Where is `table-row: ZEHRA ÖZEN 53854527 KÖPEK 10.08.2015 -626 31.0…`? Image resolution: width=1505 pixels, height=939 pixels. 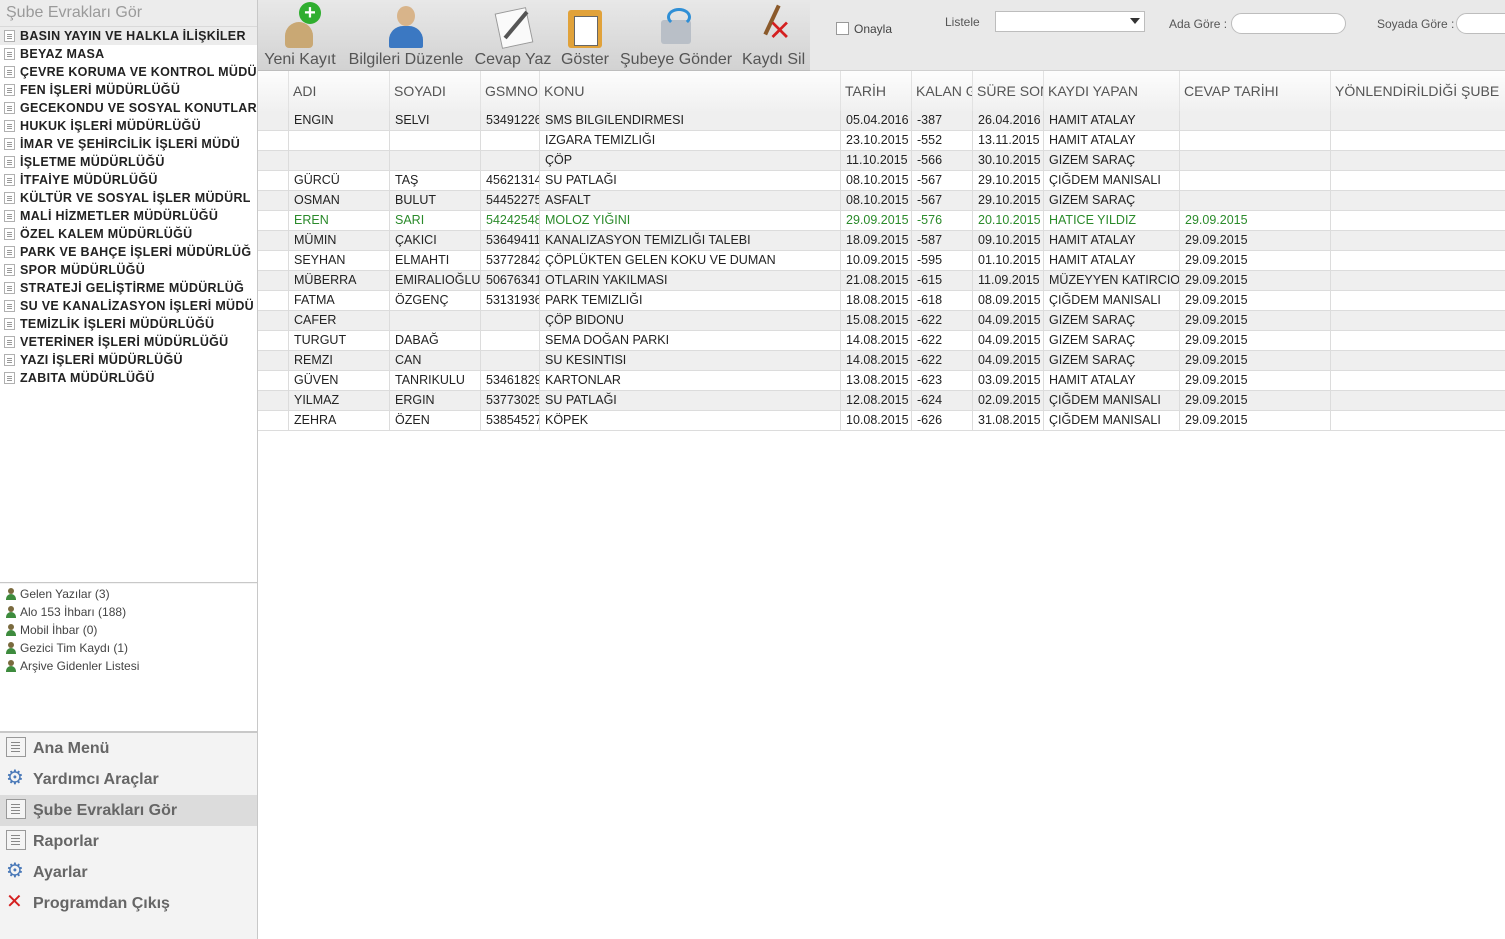 table-row: ZEHRA ÖZEN 53854527 KÖPEK 10.08.2015 -626 31.0… is located at coordinates (881, 421).